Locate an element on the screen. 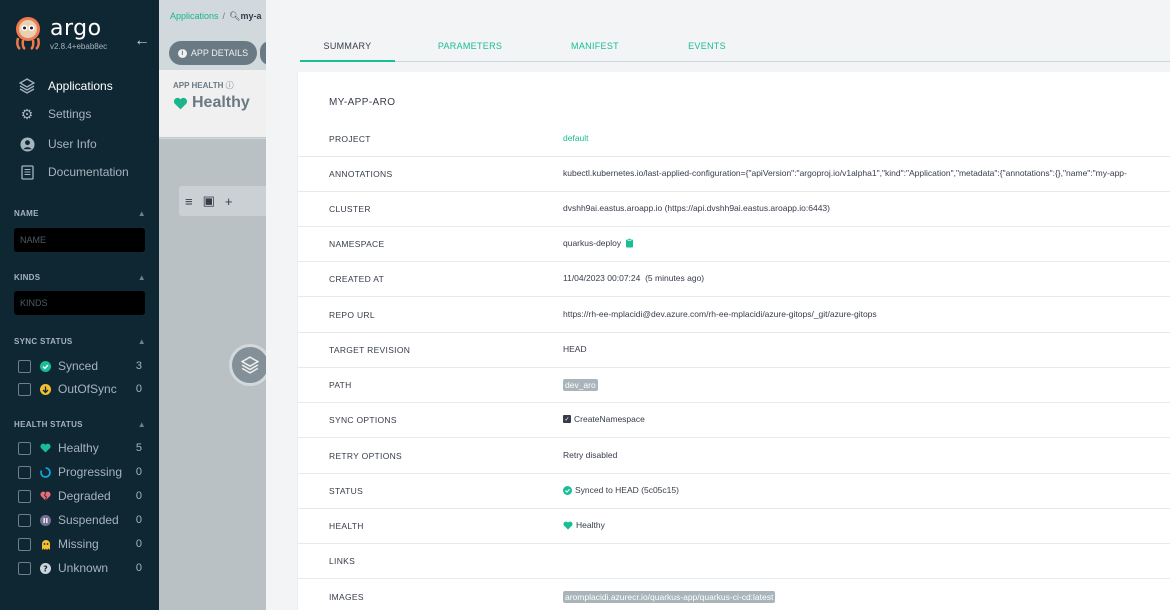 This screenshot has width=1170, height=610. fit-view-icon: ▣ is located at coordinates (209, 201).